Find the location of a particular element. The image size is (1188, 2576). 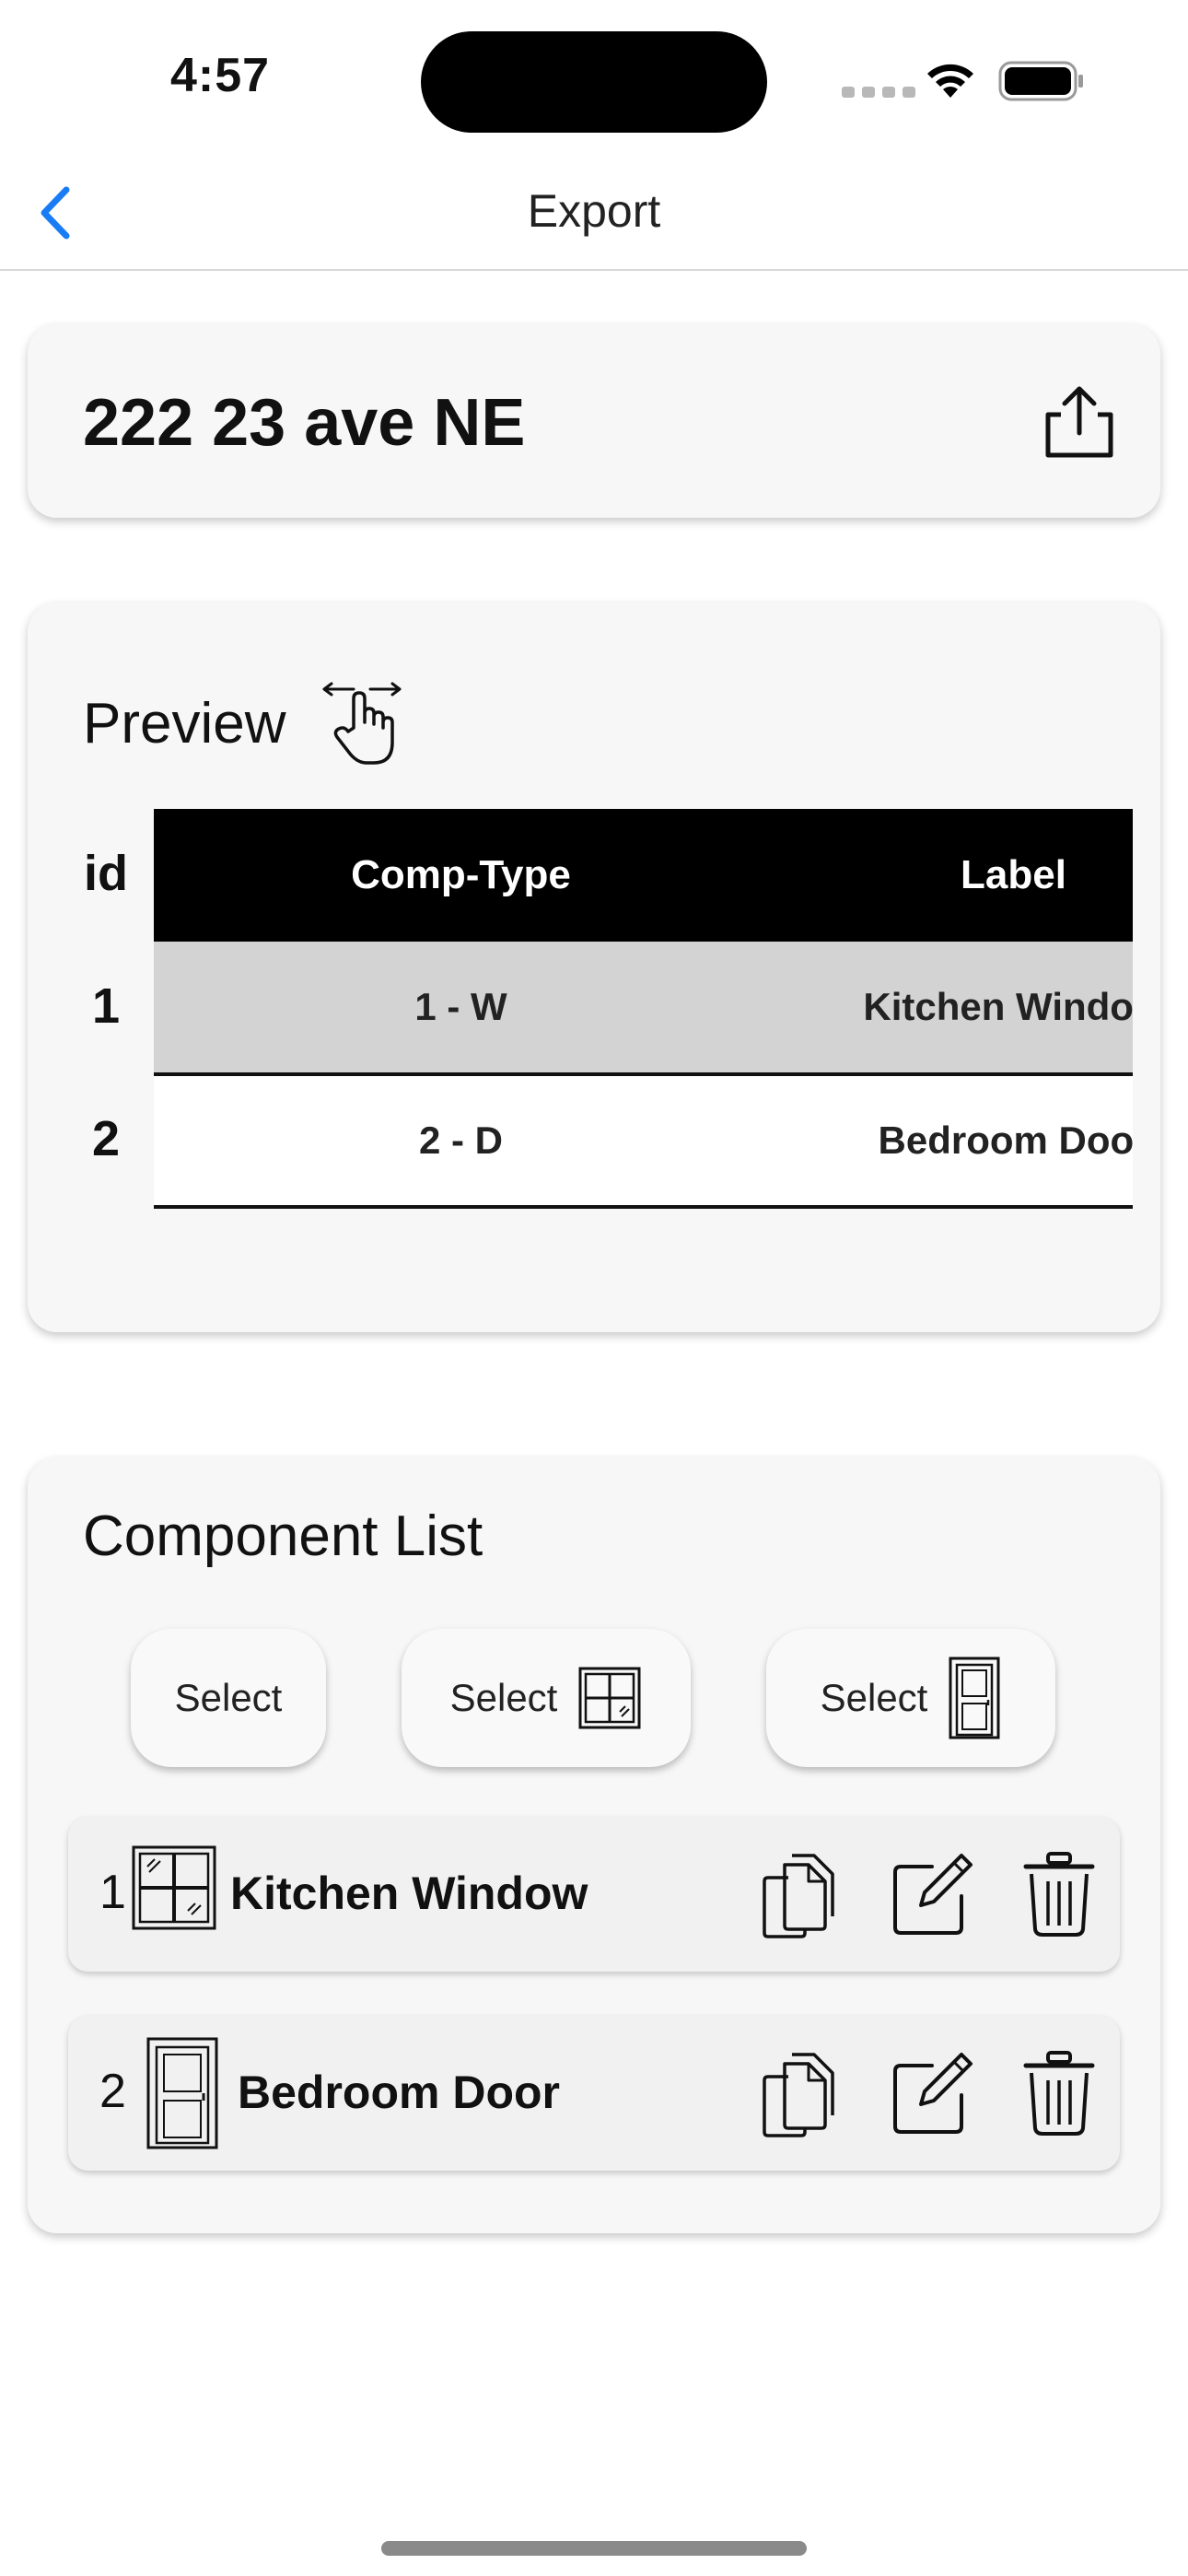

table-header-row: Comp-Type Label is located at coordinates (643, 875).